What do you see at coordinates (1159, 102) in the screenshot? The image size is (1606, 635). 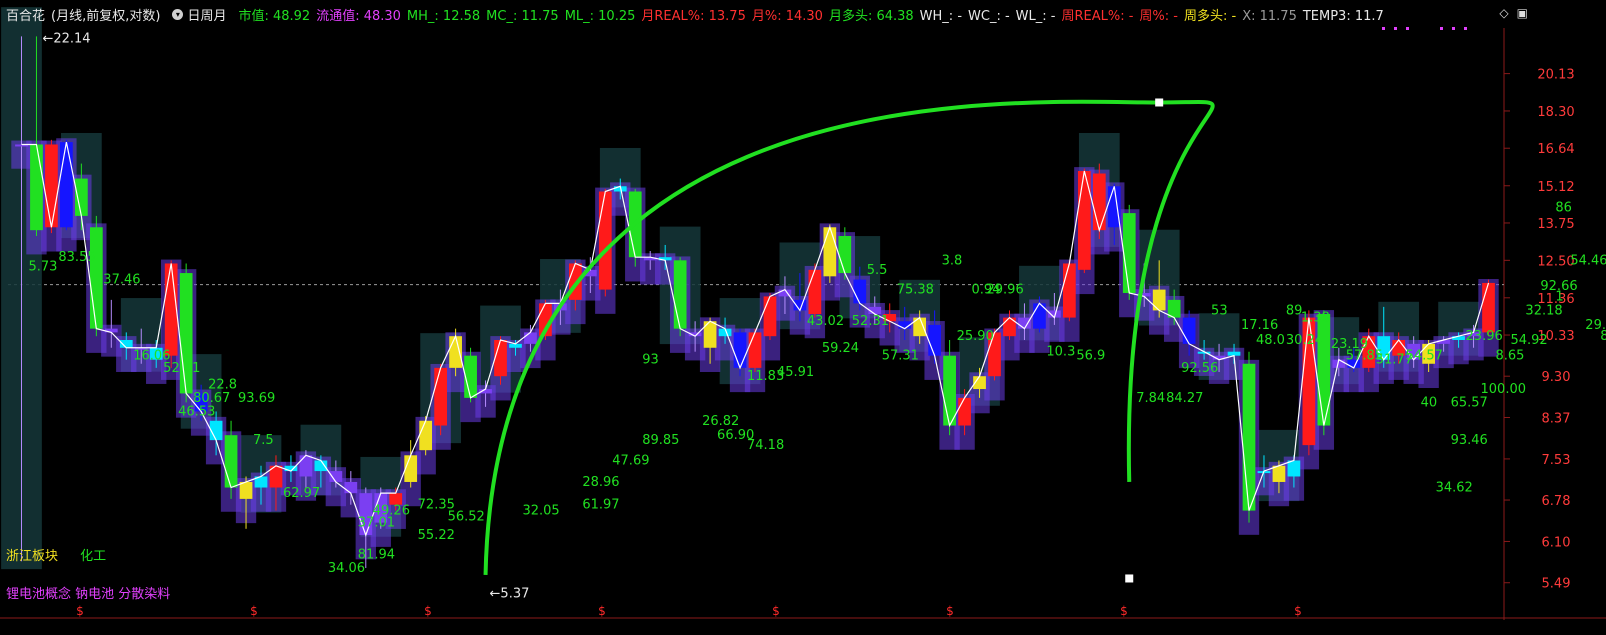 I see `arc-apex-marker` at bounding box center [1159, 102].